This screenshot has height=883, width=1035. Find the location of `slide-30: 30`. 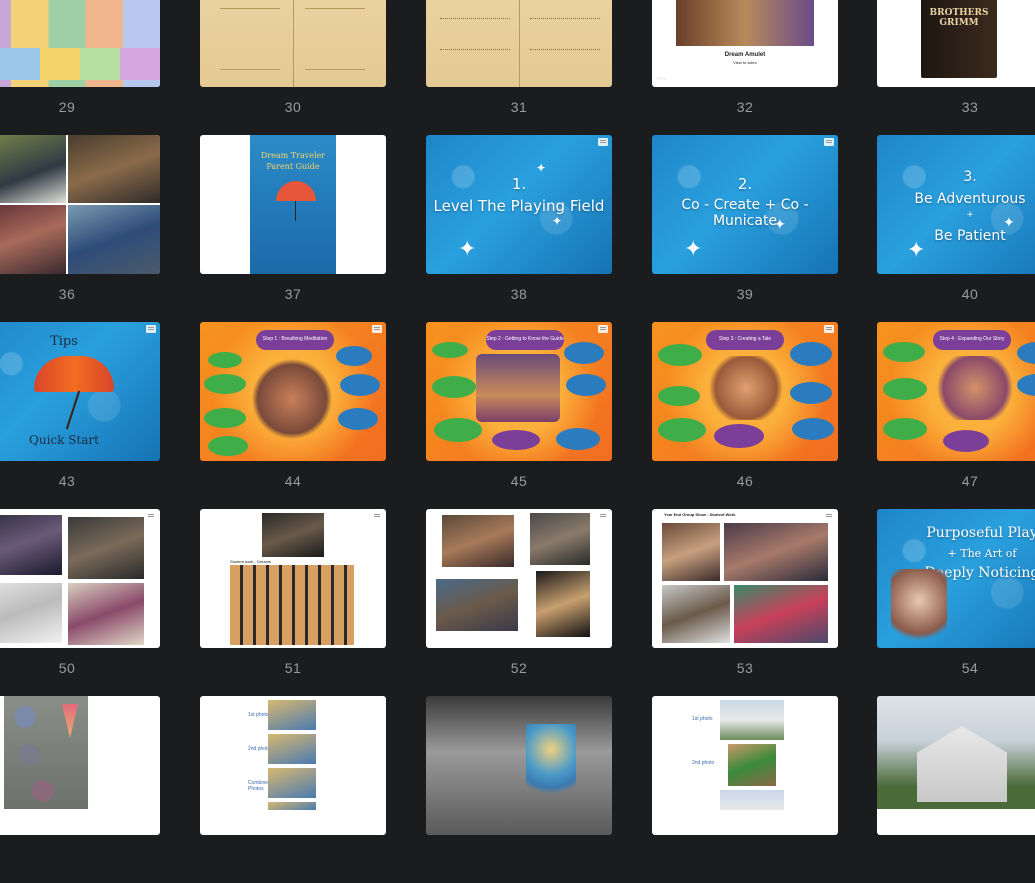

slide-30: 30 is located at coordinates (293, 67).